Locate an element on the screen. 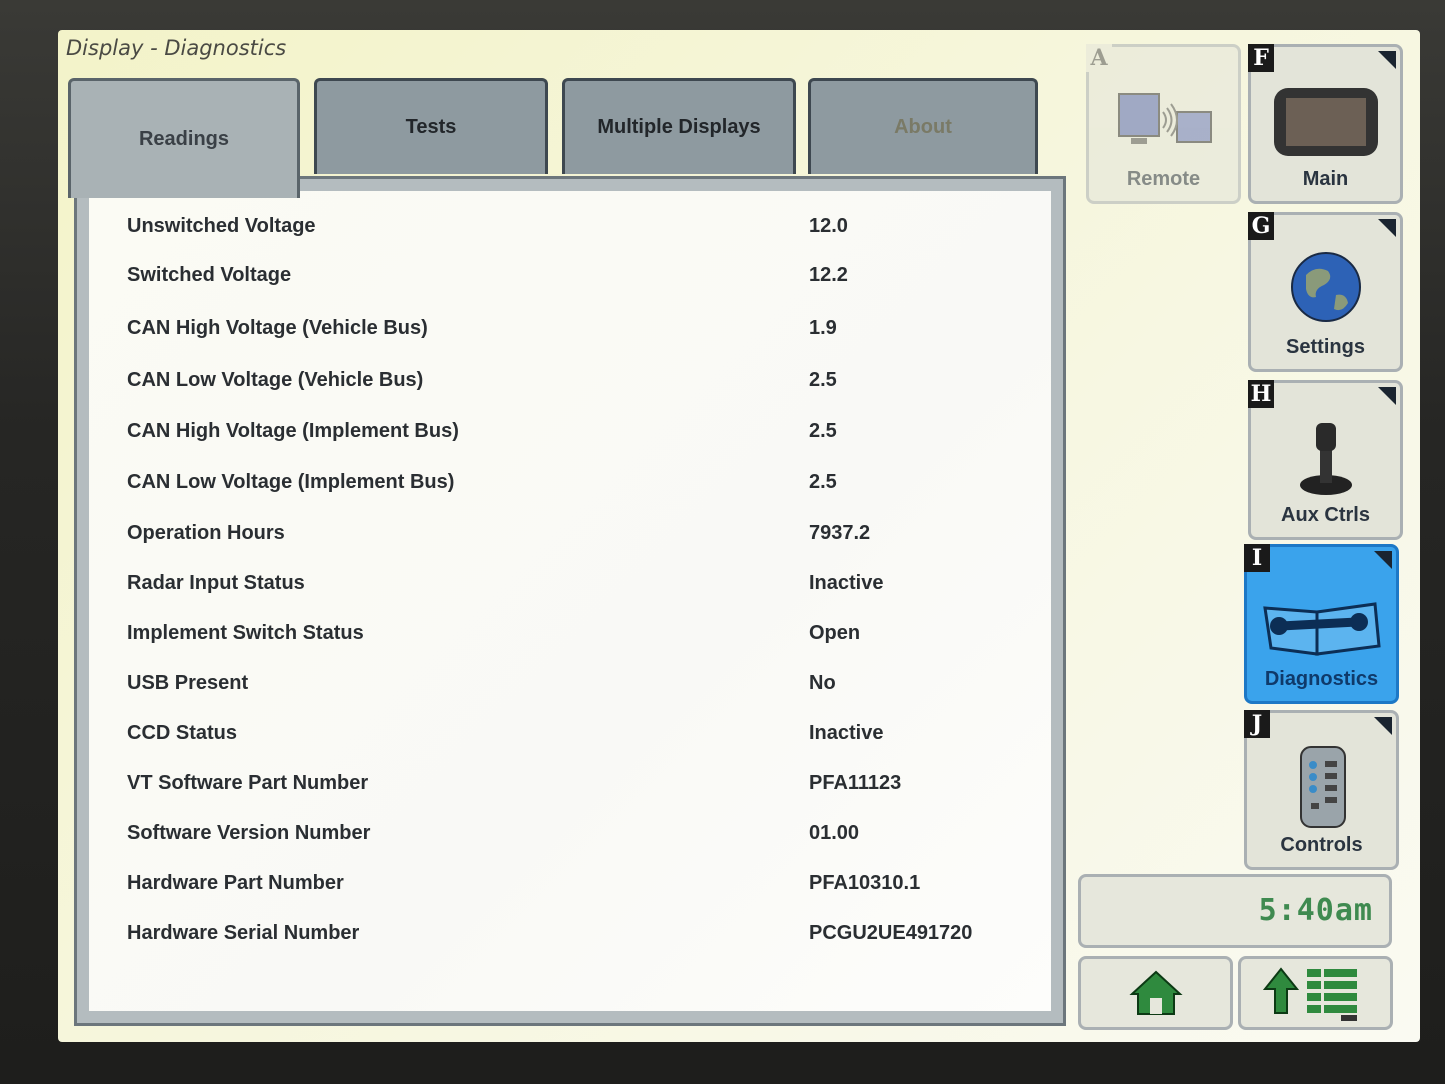 The image size is (1445, 1084). wrench-book-icon is located at coordinates (1321, 622).